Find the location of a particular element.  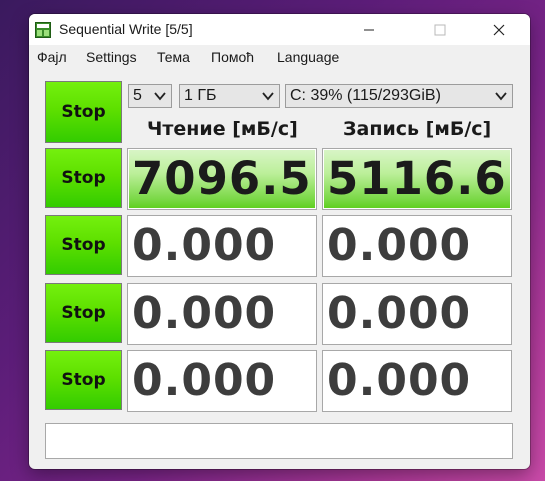

stop-all-button: Stop is located at coordinates (83, 112).